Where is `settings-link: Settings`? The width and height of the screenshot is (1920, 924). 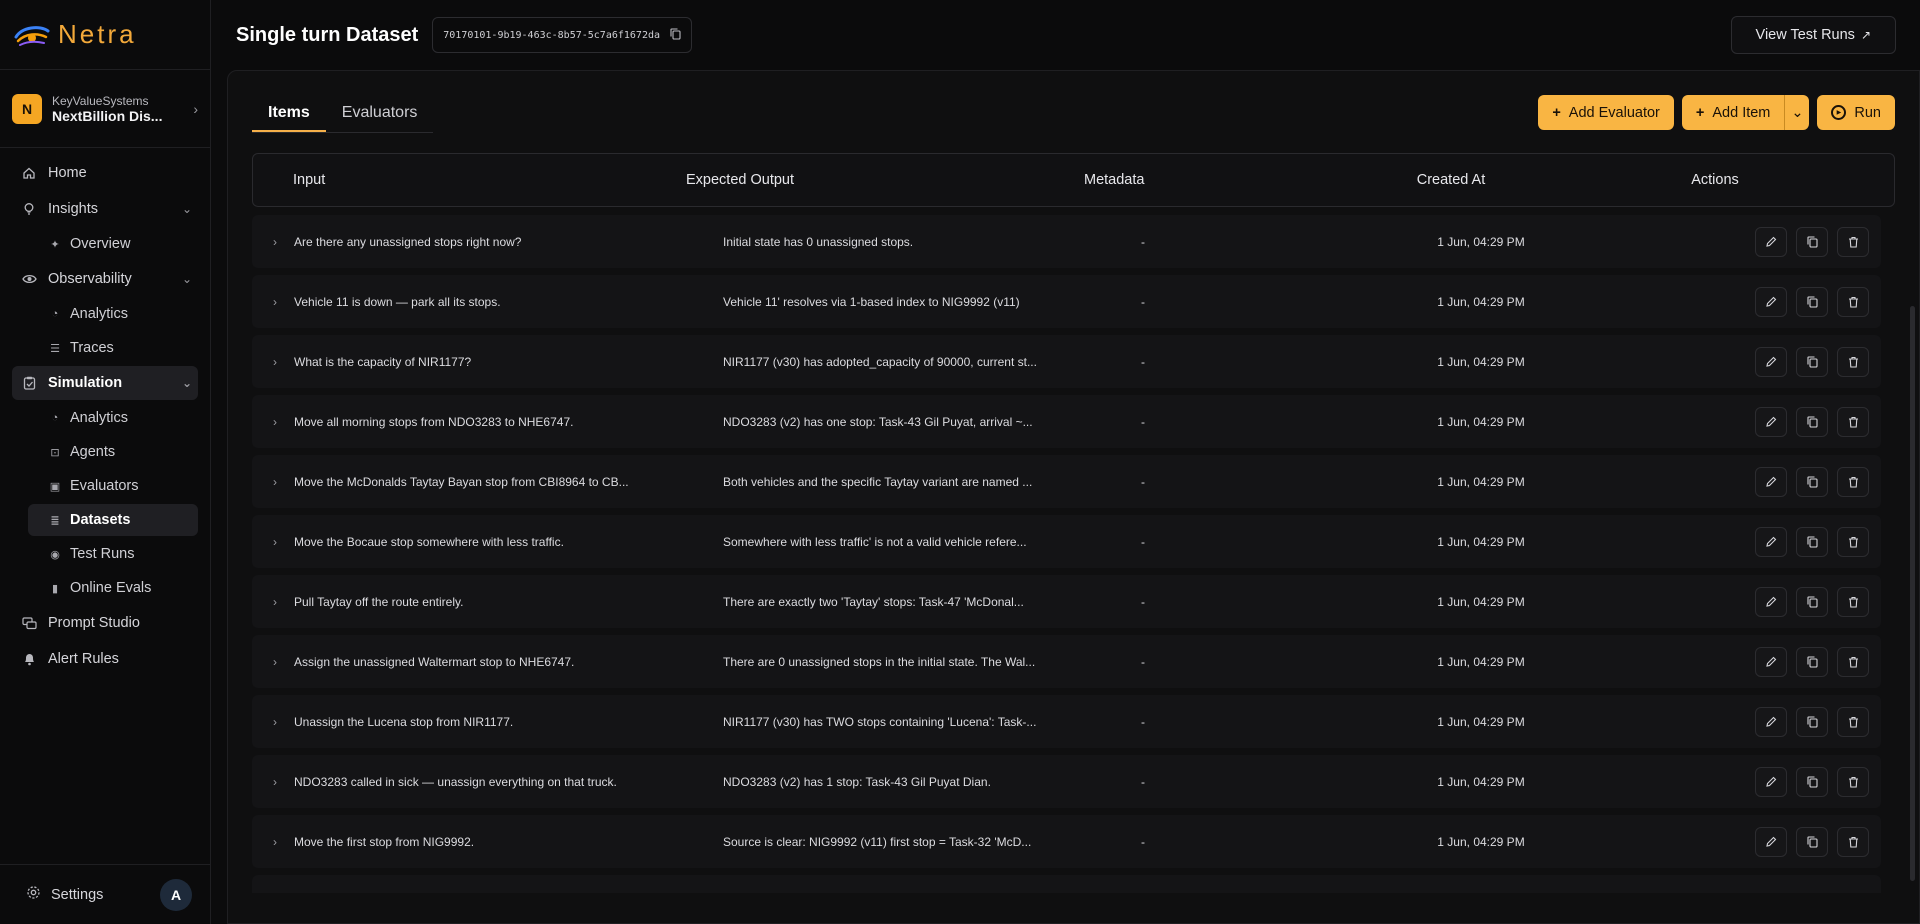 settings-link: Settings is located at coordinates (93, 894).